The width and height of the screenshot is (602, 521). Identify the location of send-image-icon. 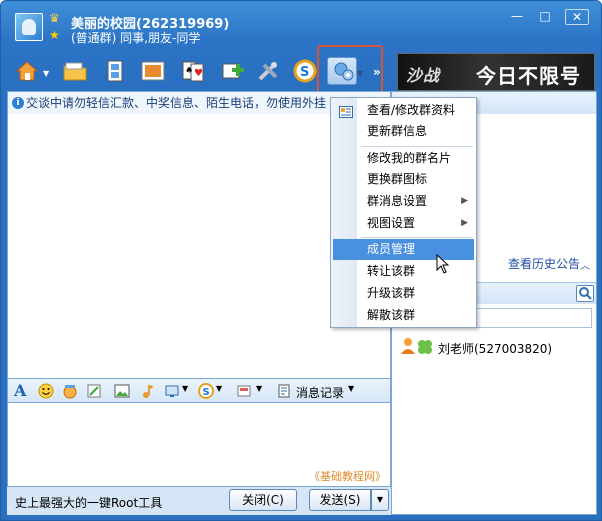
(122, 391).